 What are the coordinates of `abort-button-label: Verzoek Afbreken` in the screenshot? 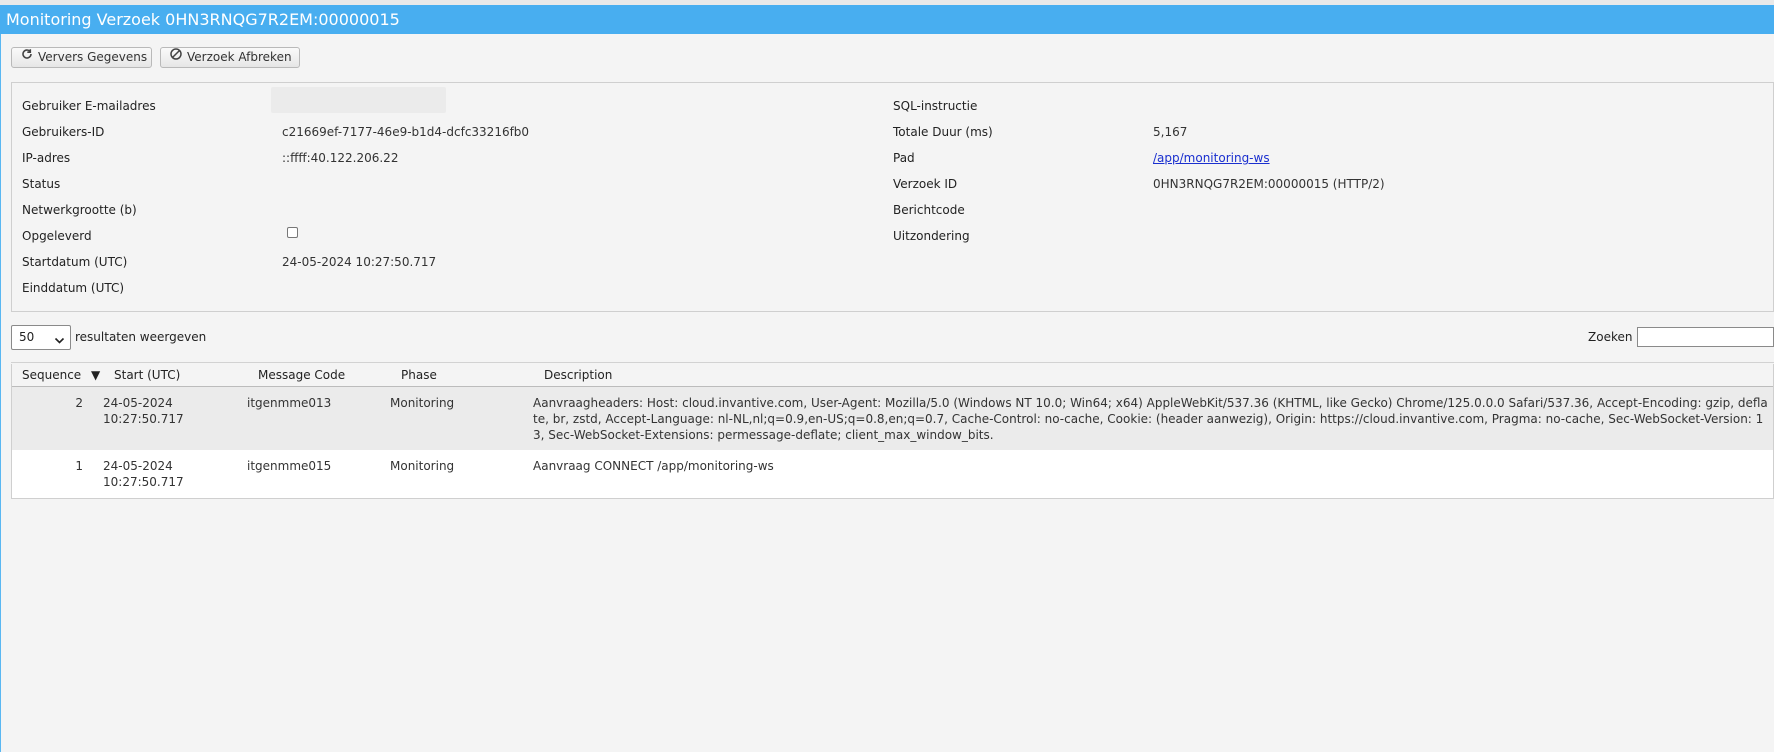 It's located at (239, 57).